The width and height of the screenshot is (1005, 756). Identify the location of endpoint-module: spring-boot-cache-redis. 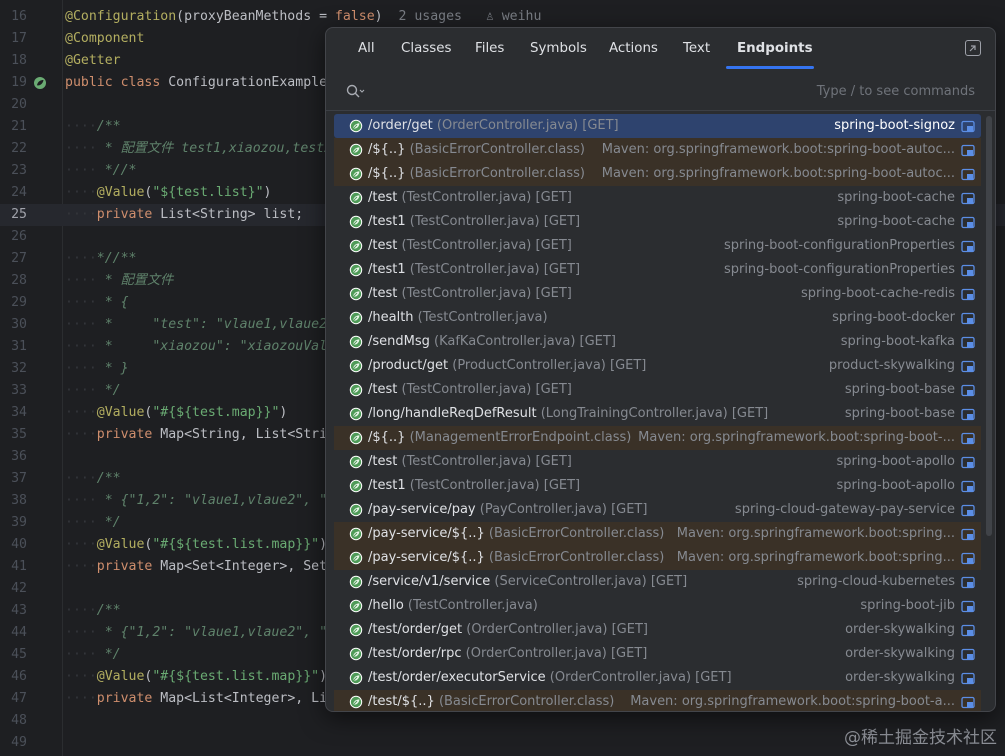
(878, 293).